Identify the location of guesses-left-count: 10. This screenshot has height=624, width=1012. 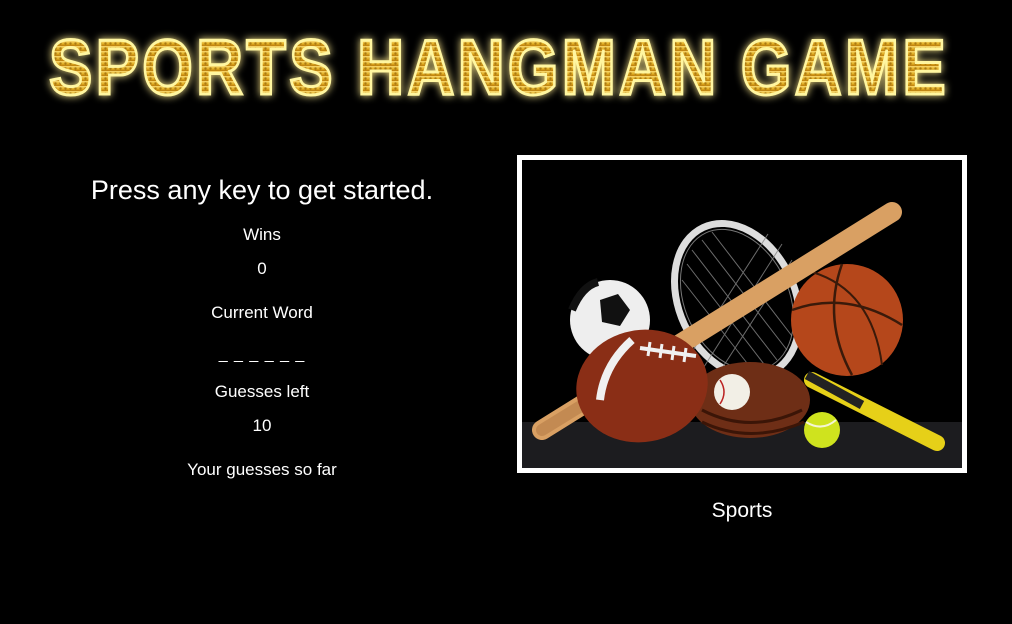
(262, 425).